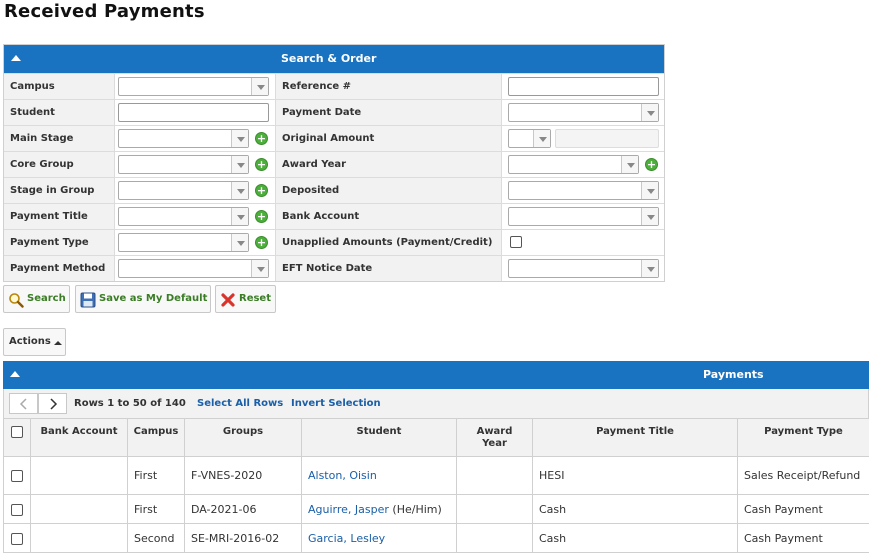  I want to click on reference-input, so click(583, 86).